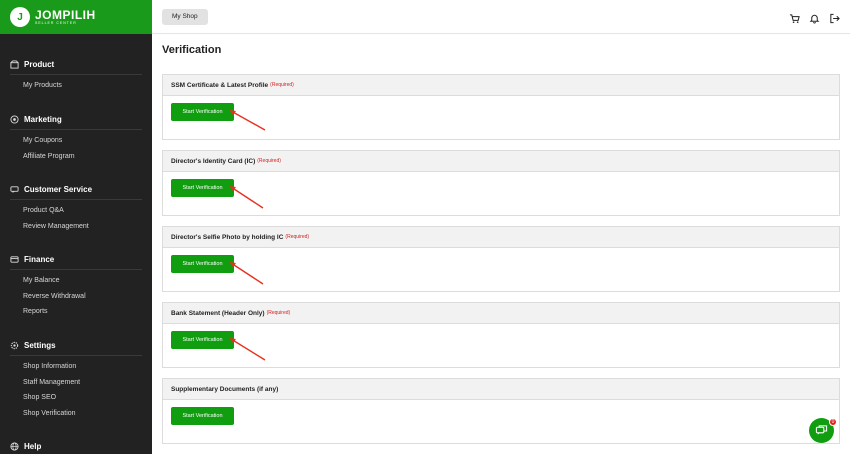 This screenshot has height=454, width=850. Describe the element at coordinates (213, 161) in the screenshot. I see `card-title: Director's Identity Card (IC)` at that location.